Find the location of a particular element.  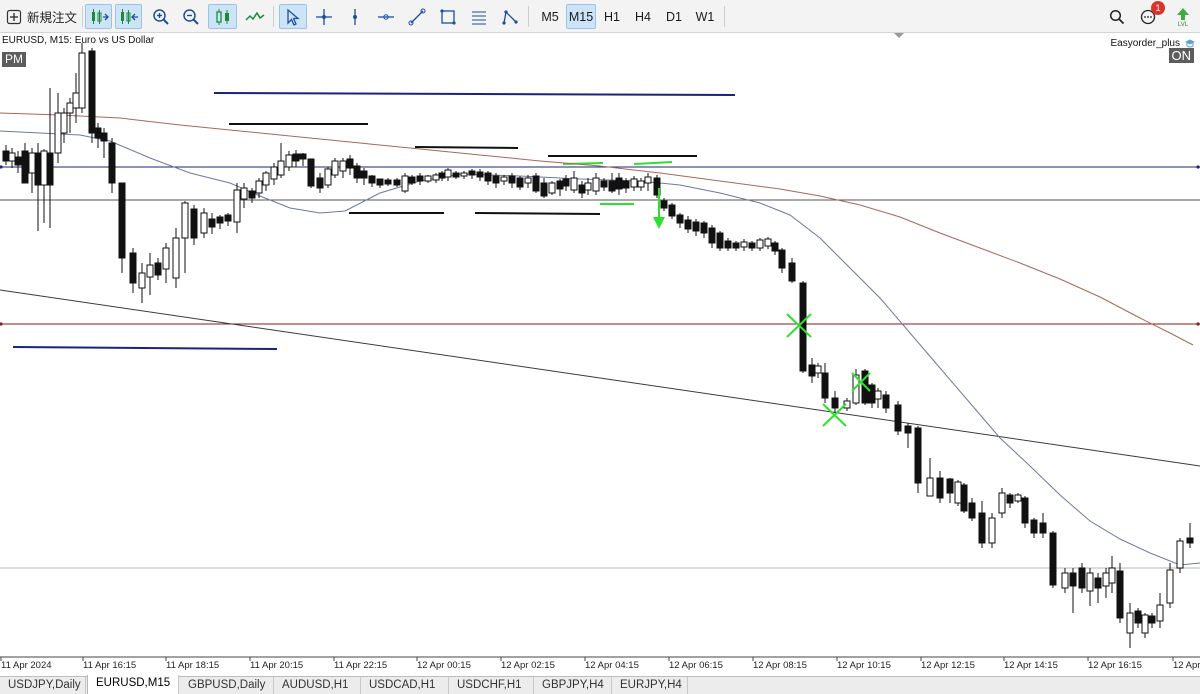

cursor-button is located at coordinates (293, 16).